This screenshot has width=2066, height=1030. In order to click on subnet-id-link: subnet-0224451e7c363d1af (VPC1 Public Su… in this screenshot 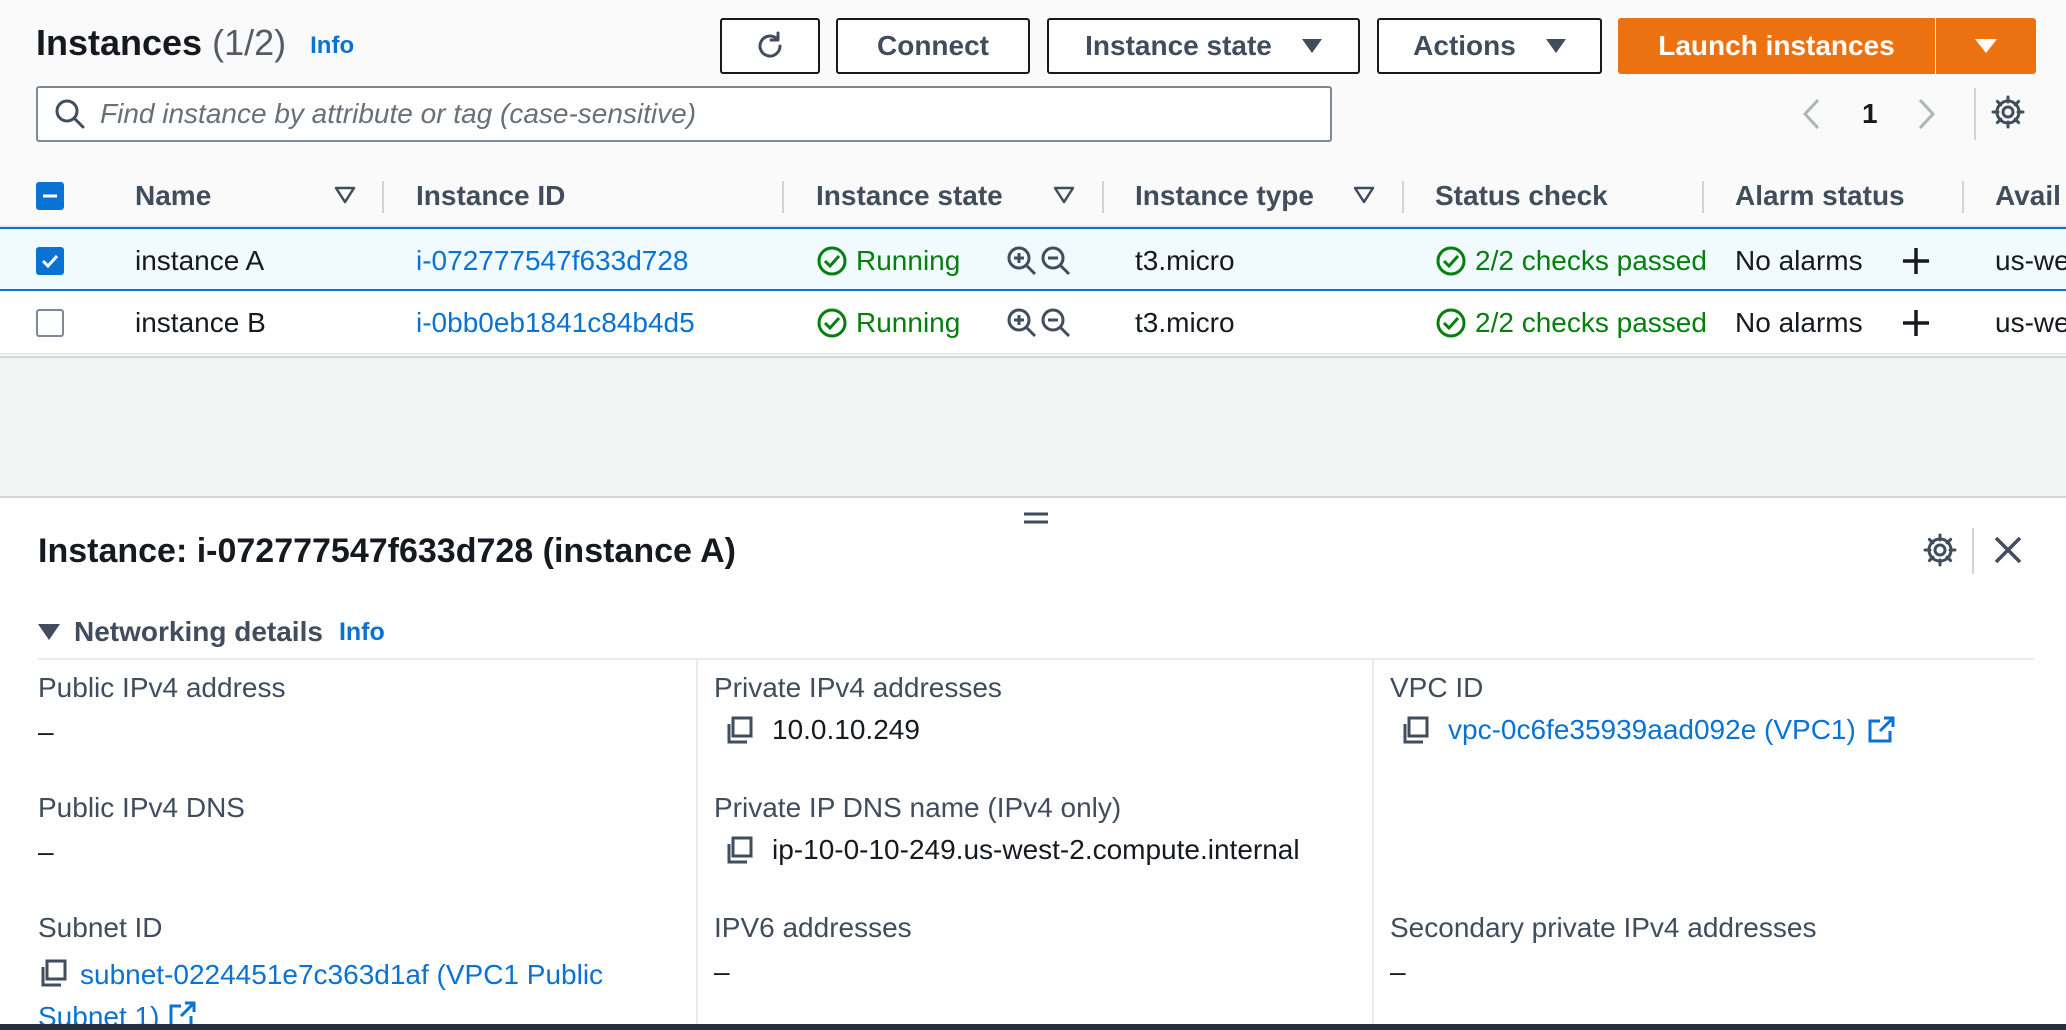, I will do `click(320, 994)`.